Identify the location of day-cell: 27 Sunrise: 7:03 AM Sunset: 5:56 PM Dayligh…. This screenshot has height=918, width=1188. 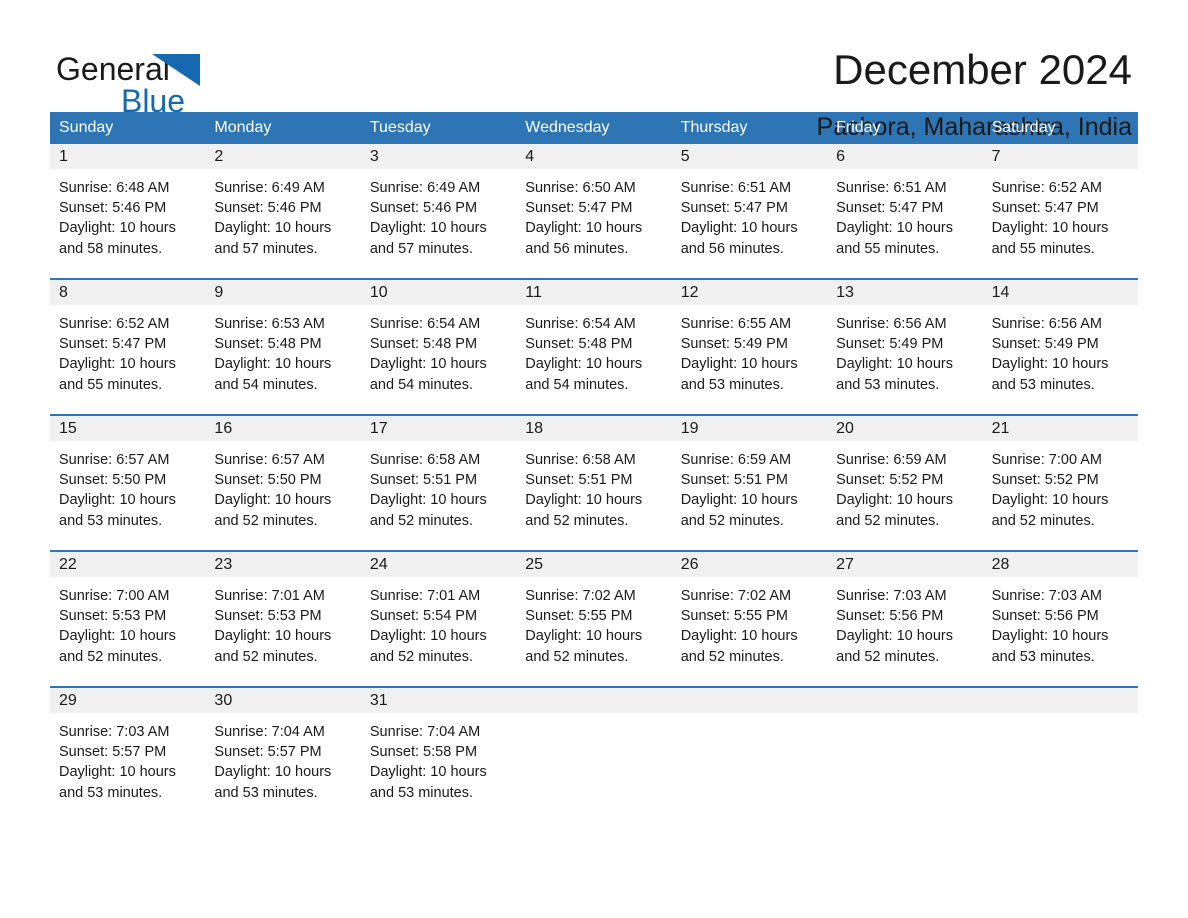
(905, 614).